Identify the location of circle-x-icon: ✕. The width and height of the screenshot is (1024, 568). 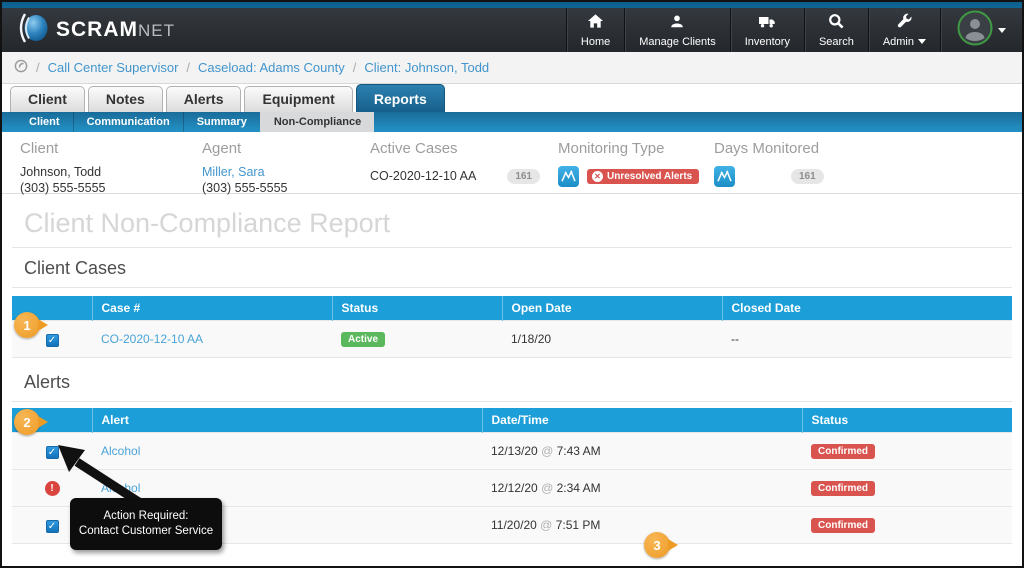
(597, 176).